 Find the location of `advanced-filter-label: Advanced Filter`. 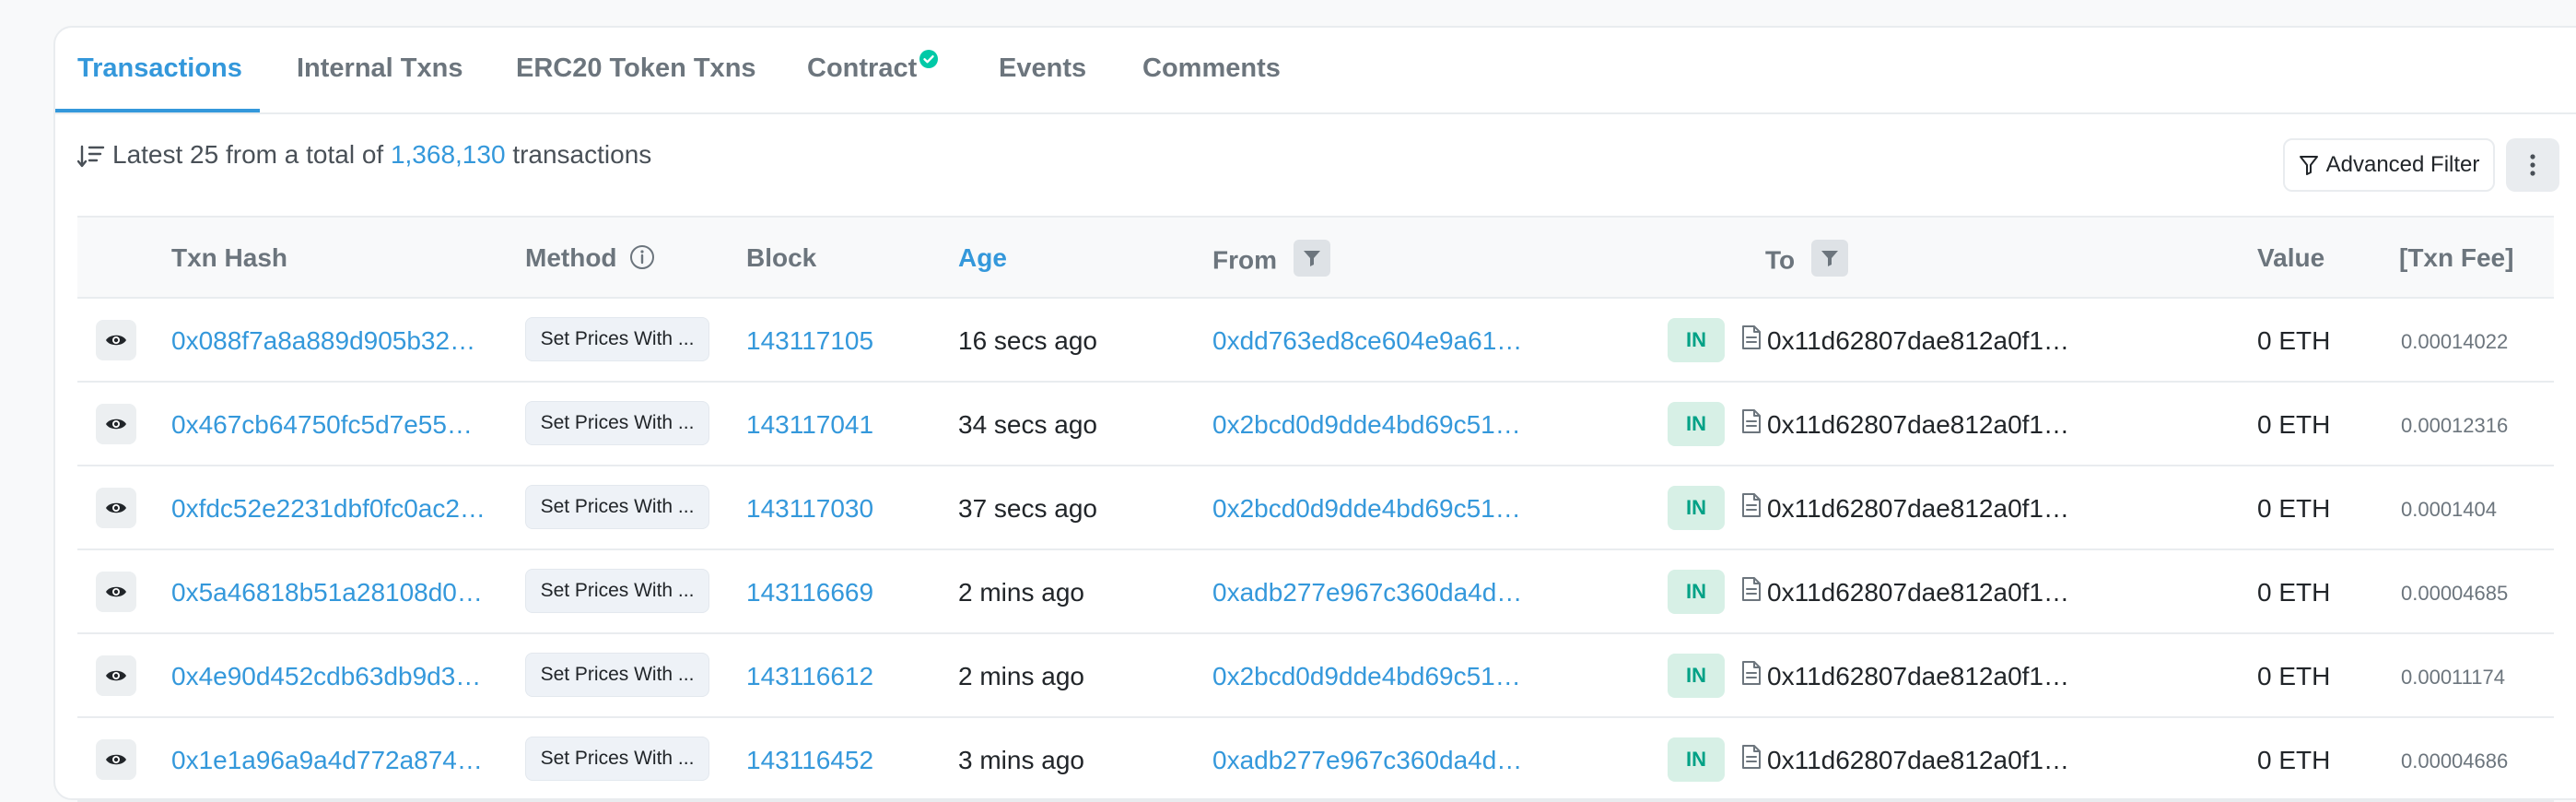

advanced-filter-label: Advanced Filter is located at coordinates (2402, 164).